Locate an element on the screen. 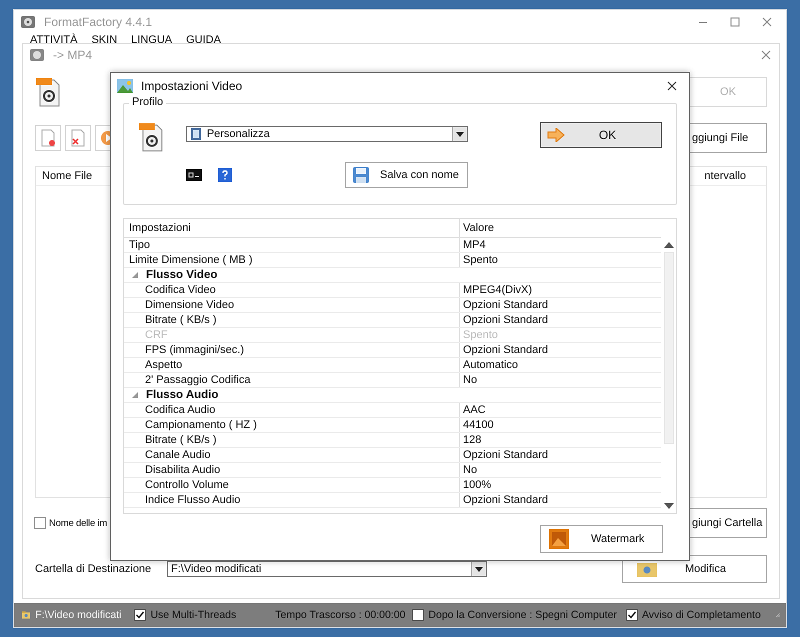  landscape-icon is located at coordinates (125, 86).